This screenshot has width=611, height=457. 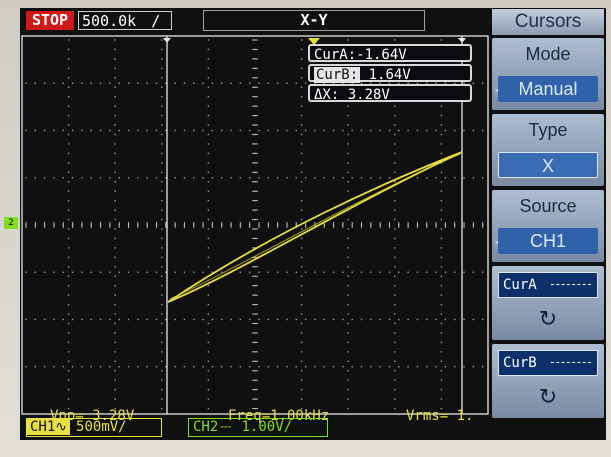 What do you see at coordinates (462, 40) in the screenshot?
I see `cursor-b-marker` at bounding box center [462, 40].